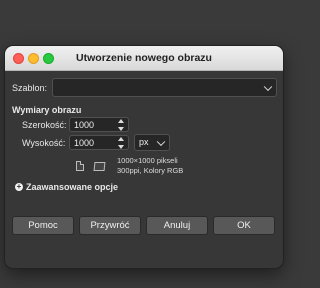  What do you see at coordinates (72, 187) in the screenshot?
I see `advanced-options-label: Zaawansowane opcje` at bounding box center [72, 187].